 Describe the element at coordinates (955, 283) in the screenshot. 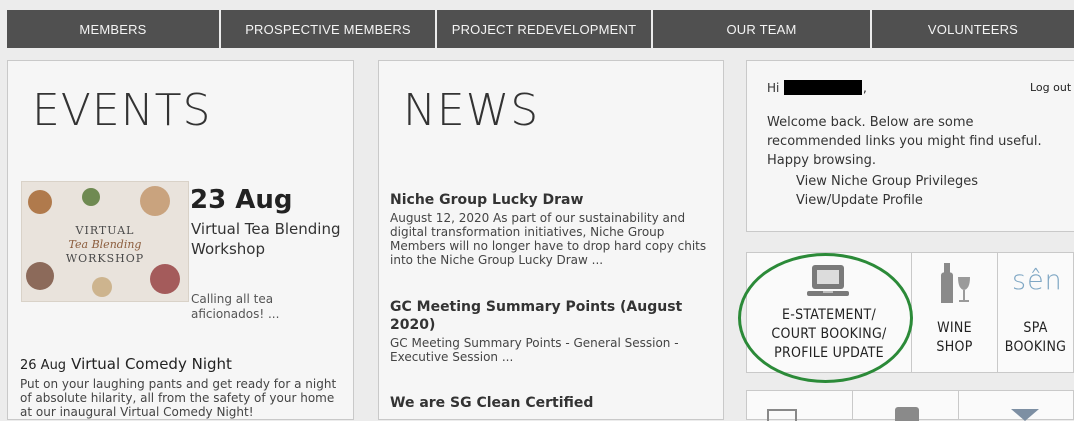

I see `wine-bottle-glass-icon` at that location.